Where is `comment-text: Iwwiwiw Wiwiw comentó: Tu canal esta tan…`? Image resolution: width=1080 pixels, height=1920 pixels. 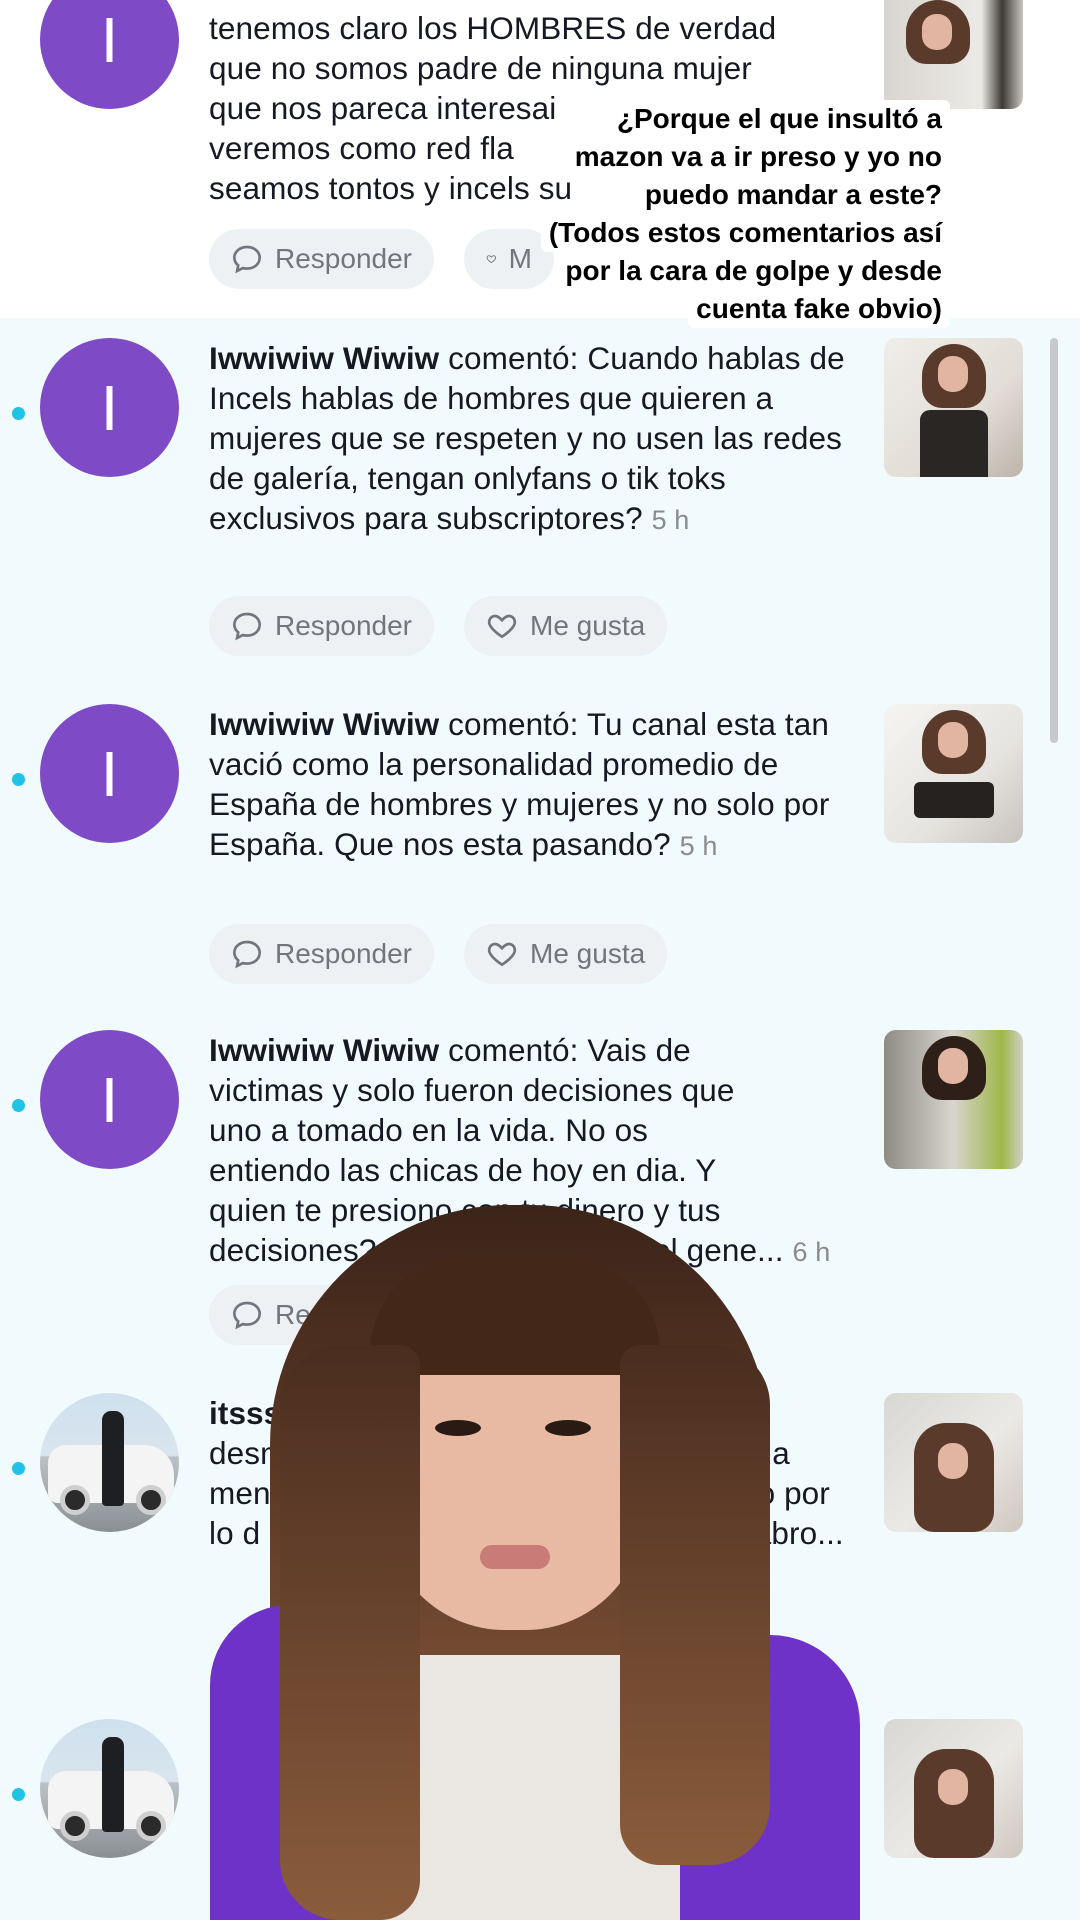
comment-text: Iwwiwiw Wiwiw comentó: Tu canal esta tan… is located at coordinates (529, 785).